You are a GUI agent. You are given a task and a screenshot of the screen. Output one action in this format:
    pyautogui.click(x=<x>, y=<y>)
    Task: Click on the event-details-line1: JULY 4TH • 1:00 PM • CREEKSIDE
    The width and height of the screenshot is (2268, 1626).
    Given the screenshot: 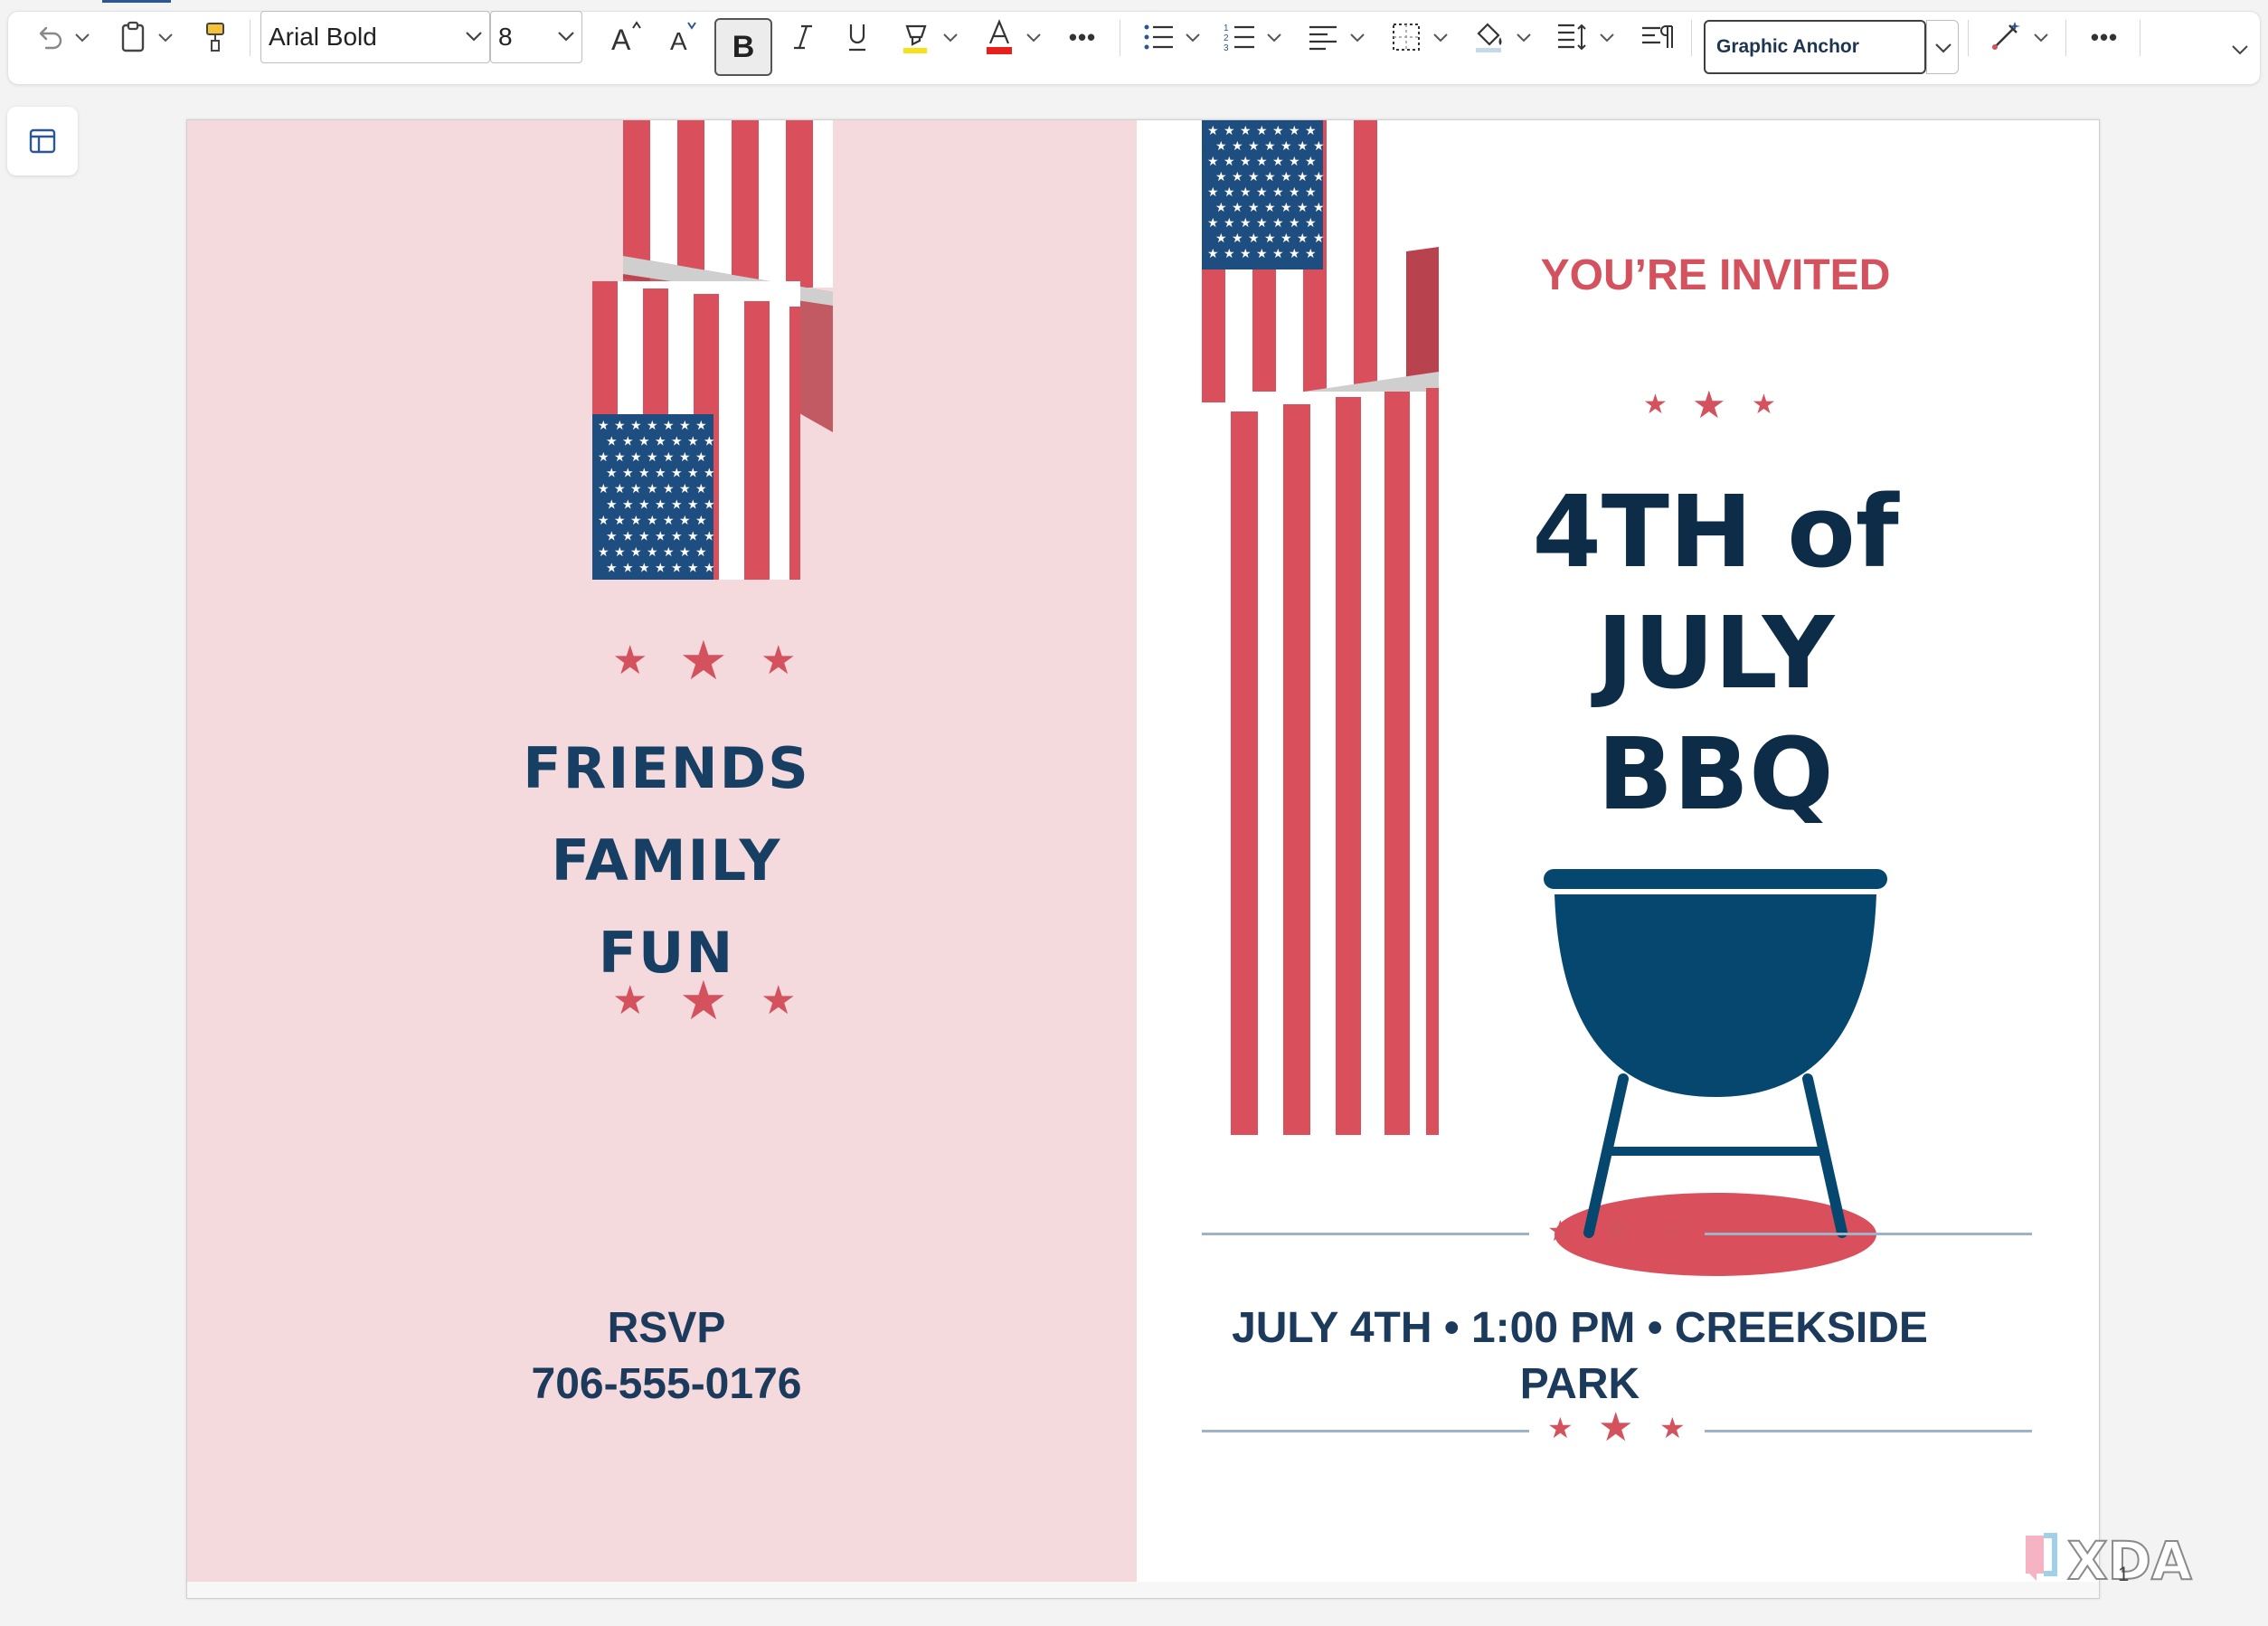 What is the action you would take?
    pyautogui.click(x=1580, y=1328)
    